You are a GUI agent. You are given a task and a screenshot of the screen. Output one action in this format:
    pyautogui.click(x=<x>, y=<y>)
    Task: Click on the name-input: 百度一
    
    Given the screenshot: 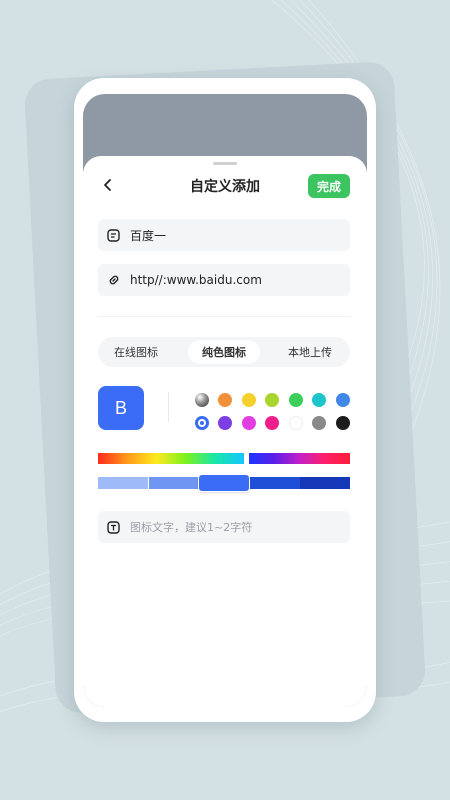 What is the action you would take?
    pyautogui.click(x=148, y=235)
    